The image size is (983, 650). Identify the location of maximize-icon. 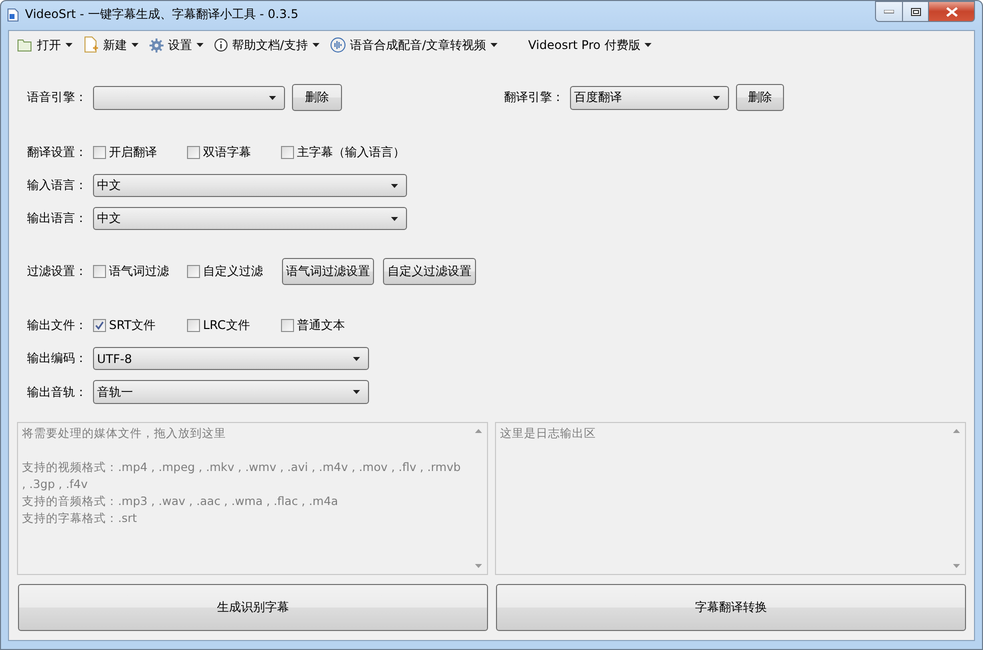
(915, 12).